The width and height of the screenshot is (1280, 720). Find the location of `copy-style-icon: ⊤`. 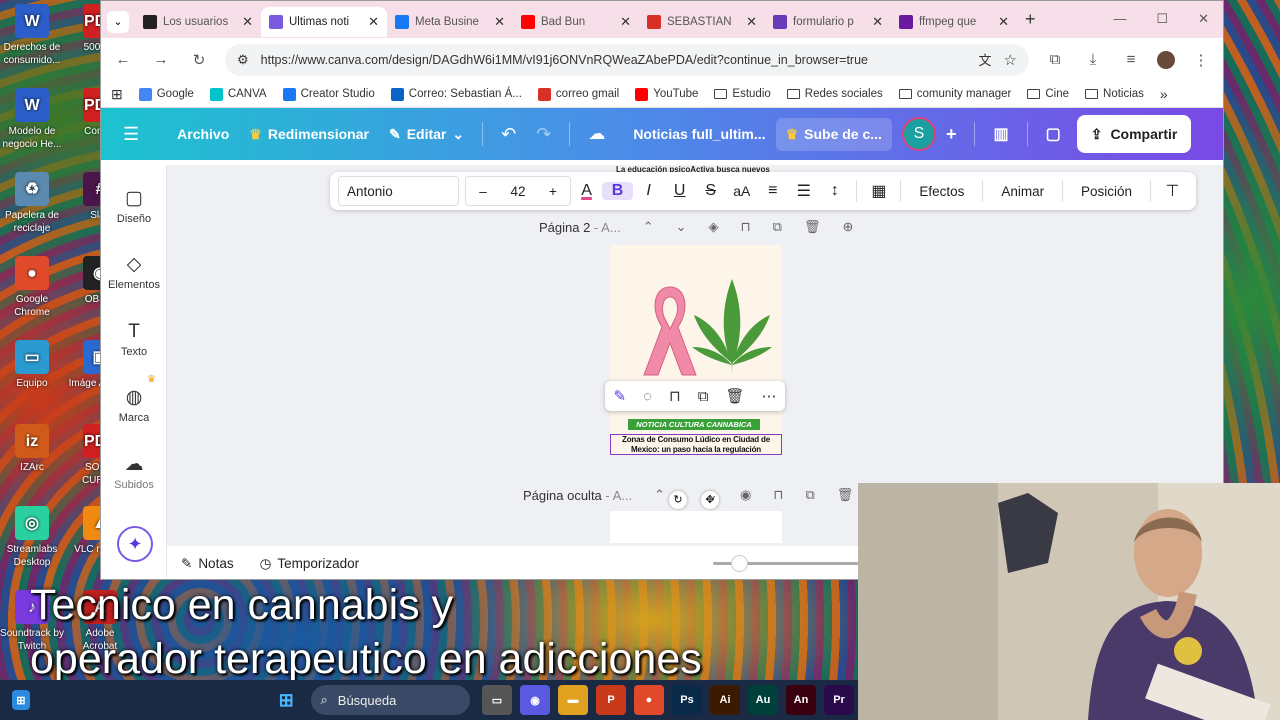

copy-style-icon: ⊤ is located at coordinates (1172, 191).